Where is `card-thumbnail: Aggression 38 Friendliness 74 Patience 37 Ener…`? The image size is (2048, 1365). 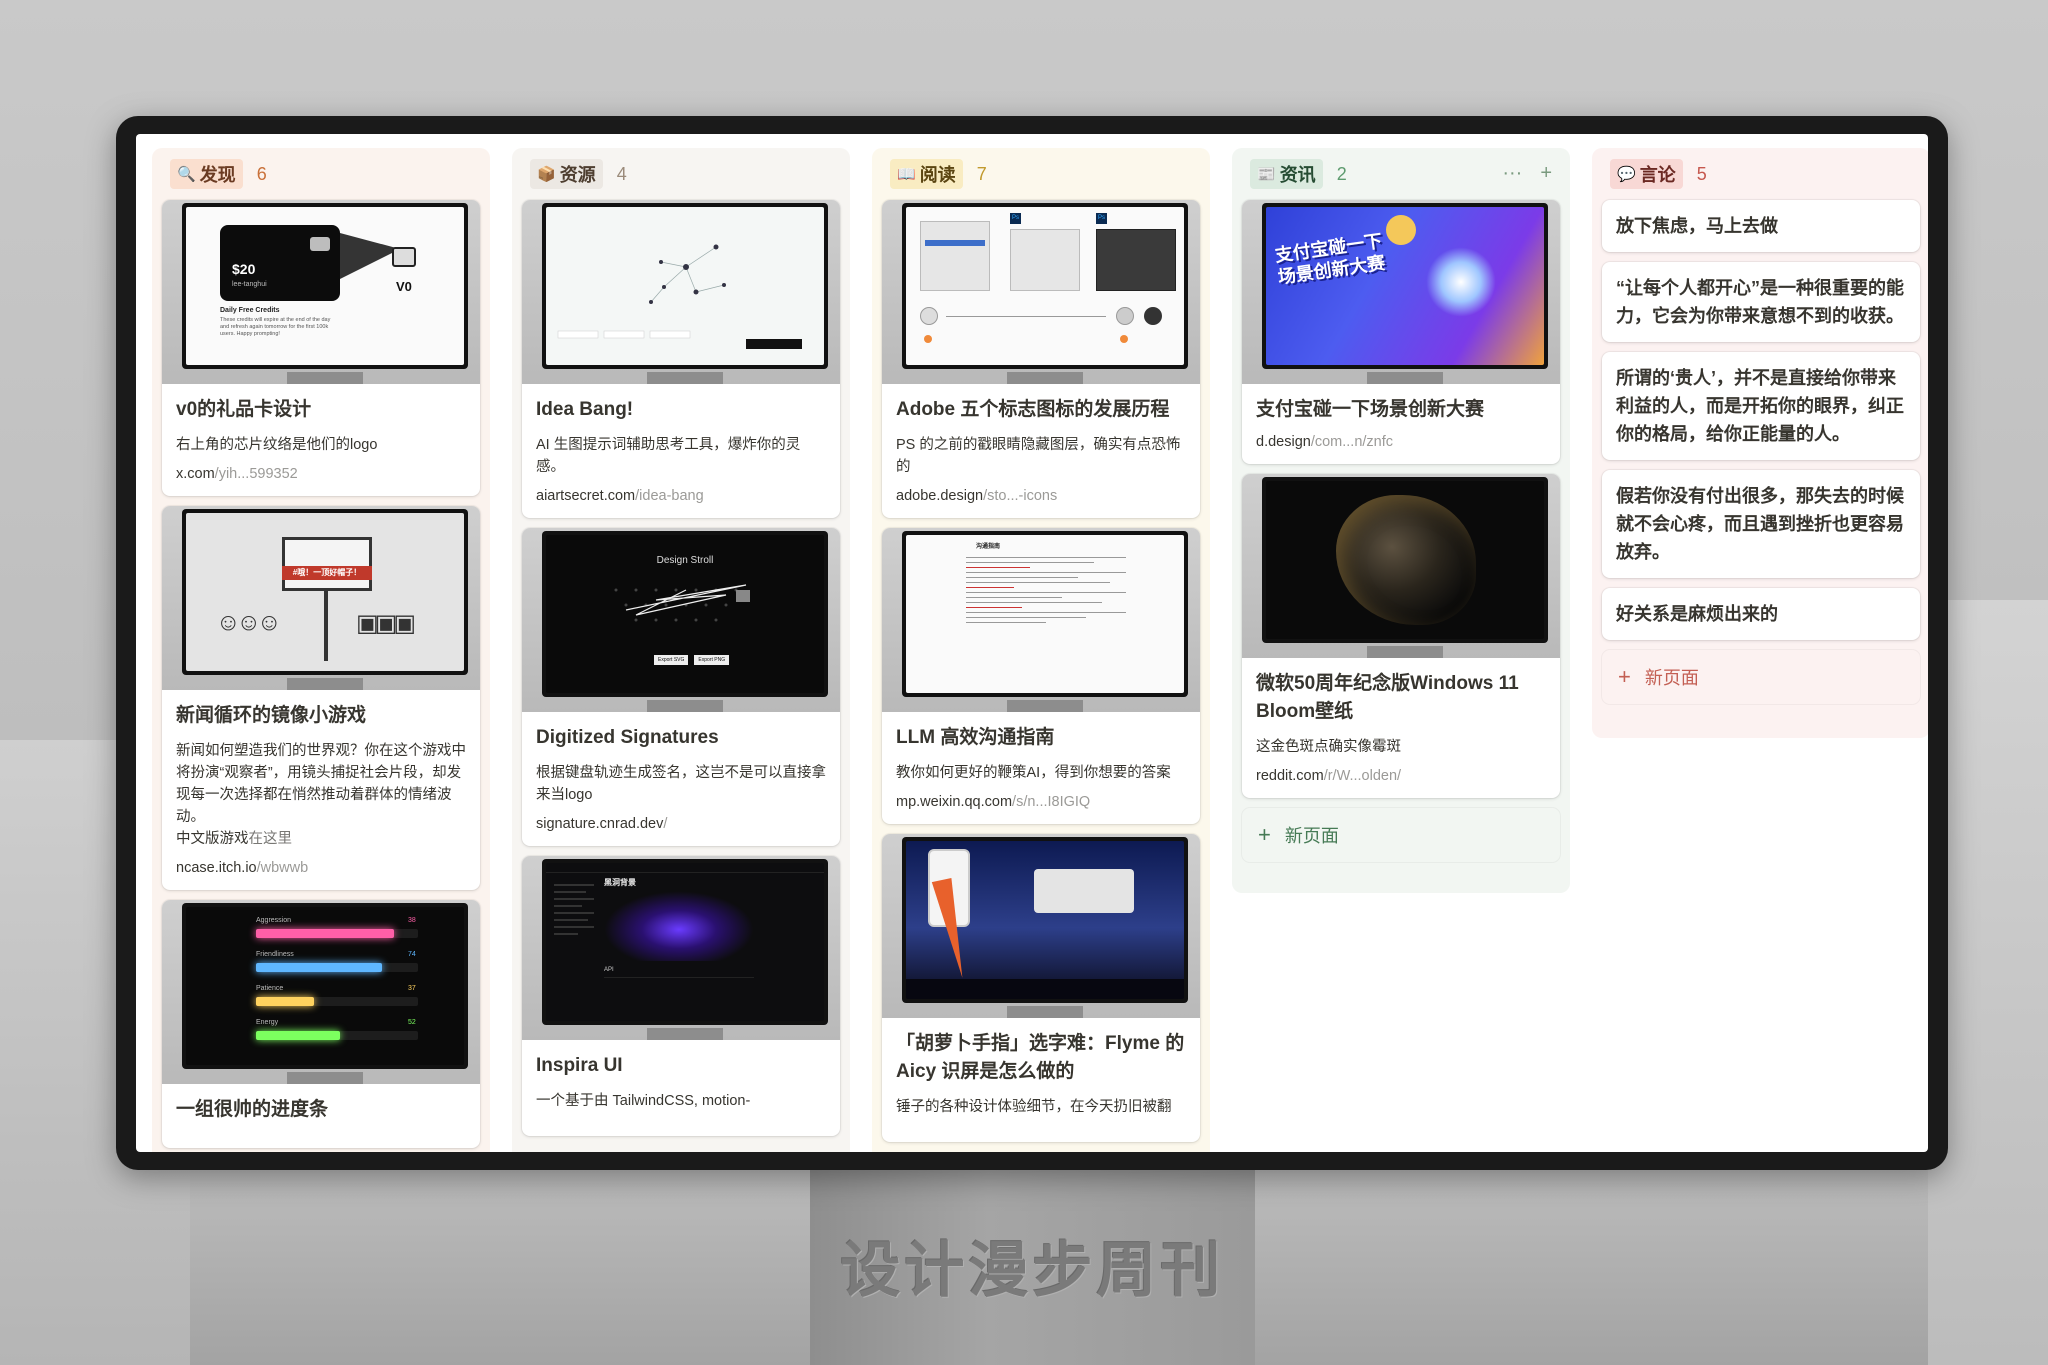
card-thumbnail: Aggression 38 Friendliness 74 Patience 37 Ener… is located at coordinates (321, 992).